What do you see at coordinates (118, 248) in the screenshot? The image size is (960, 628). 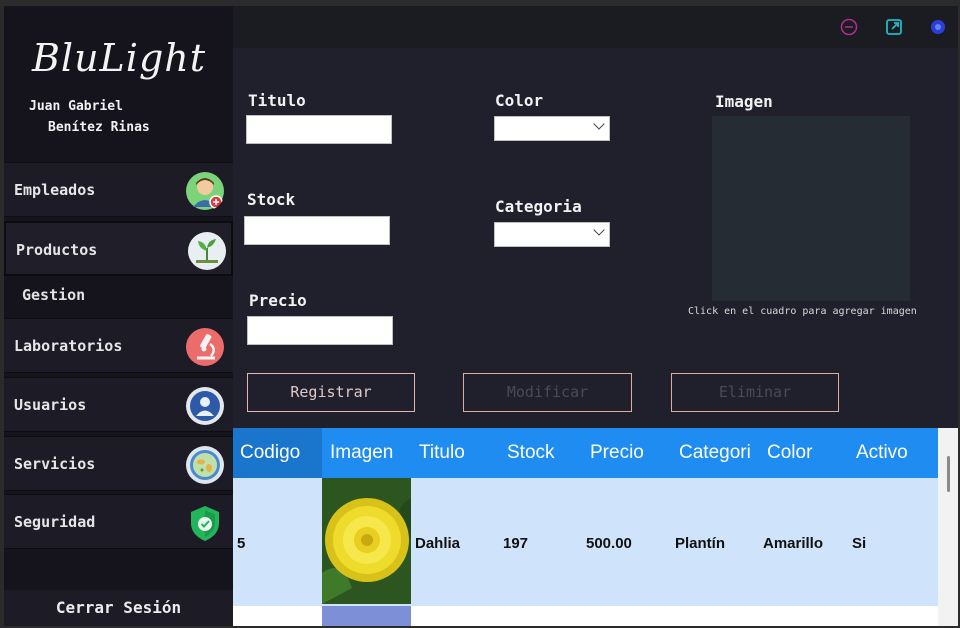 I see `sidebar-item-productos: Productos` at bounding box center [118, 248].